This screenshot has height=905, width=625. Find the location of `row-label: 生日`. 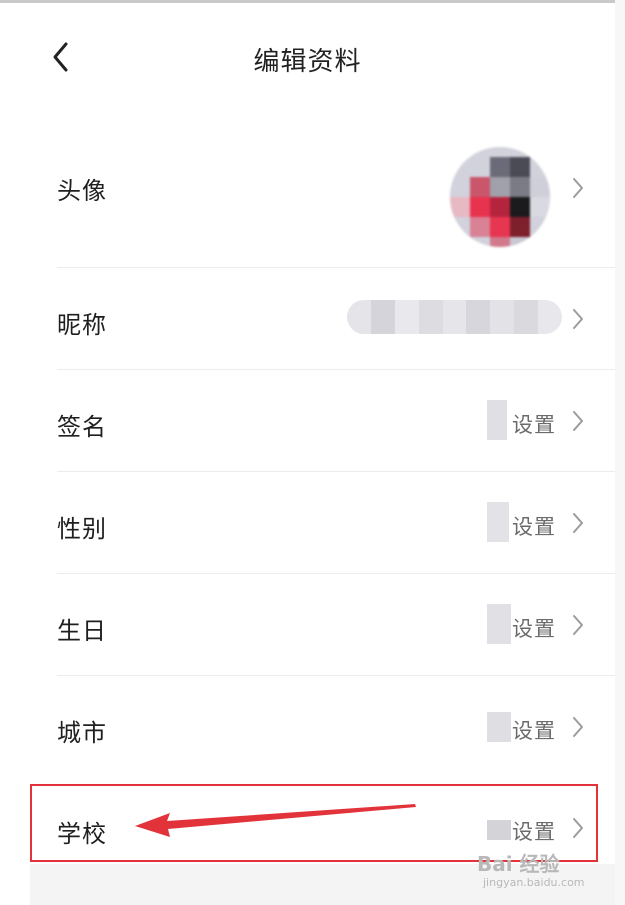

row-label: 生日 is located at coordinates (82, 631).